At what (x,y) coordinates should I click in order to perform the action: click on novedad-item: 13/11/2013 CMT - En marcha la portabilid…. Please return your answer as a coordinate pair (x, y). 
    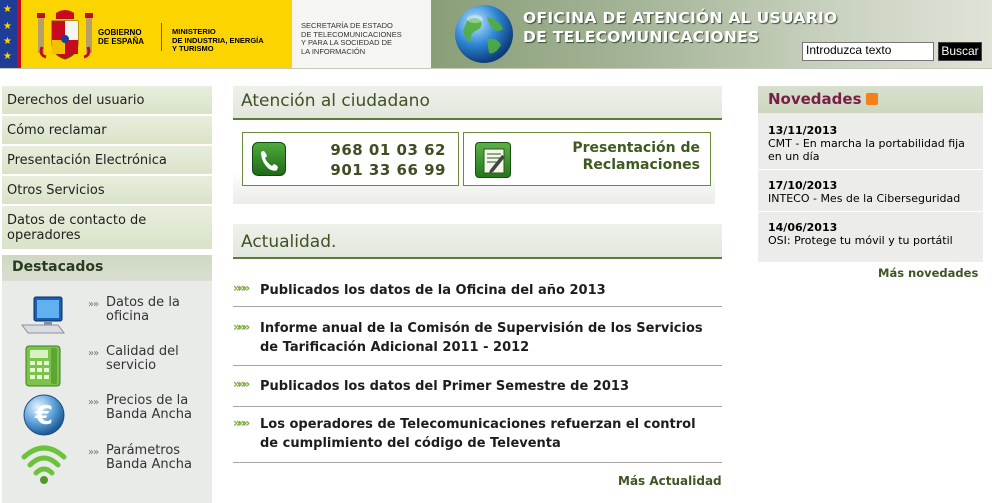
    Looking at the image, I should click on (870, 147).